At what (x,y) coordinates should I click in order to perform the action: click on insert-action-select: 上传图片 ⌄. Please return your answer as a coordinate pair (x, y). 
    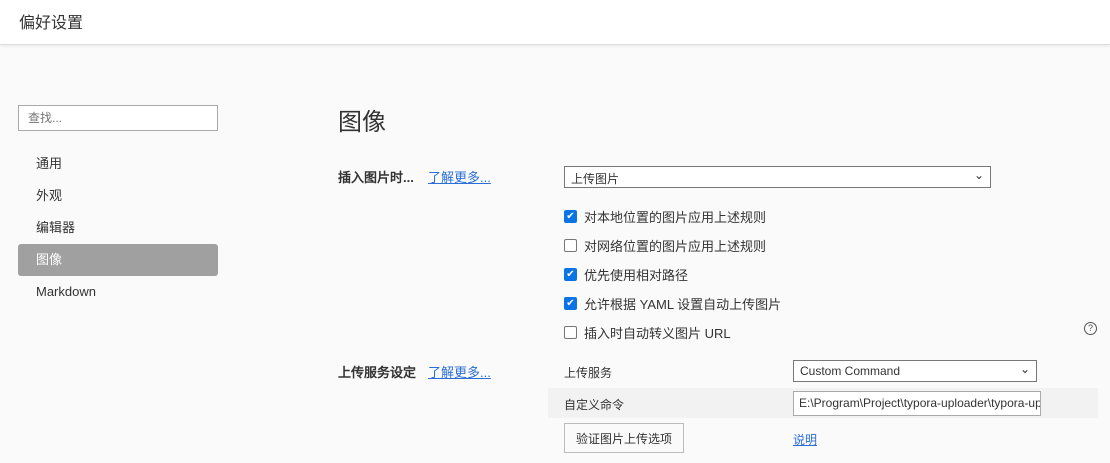
    Looking at the image, I should click on (777, 177).